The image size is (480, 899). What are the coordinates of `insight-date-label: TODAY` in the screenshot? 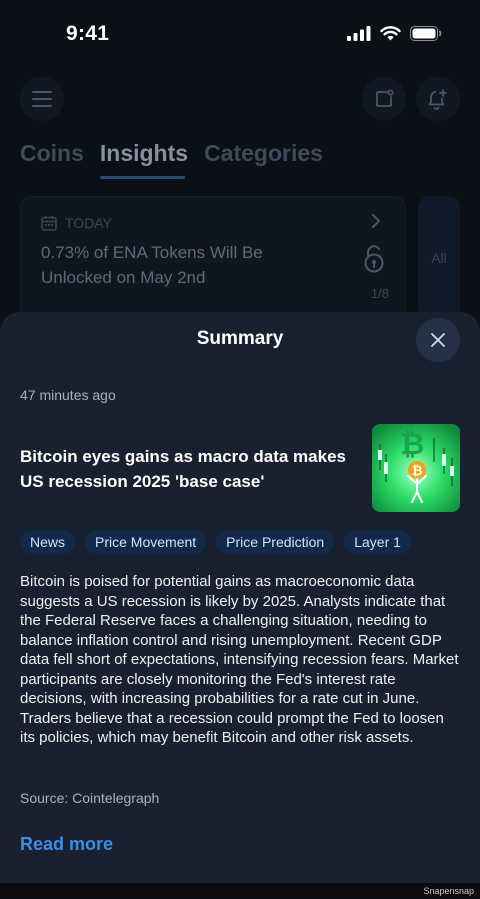 It's located at (88, 223).